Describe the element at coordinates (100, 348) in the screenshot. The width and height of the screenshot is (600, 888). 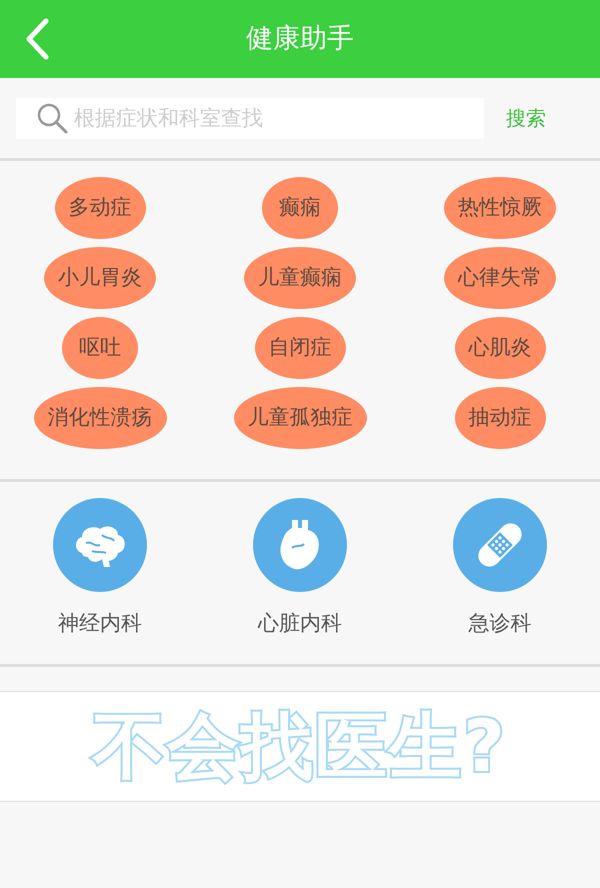
I see `symptom-tag: 呕吐` at that location.